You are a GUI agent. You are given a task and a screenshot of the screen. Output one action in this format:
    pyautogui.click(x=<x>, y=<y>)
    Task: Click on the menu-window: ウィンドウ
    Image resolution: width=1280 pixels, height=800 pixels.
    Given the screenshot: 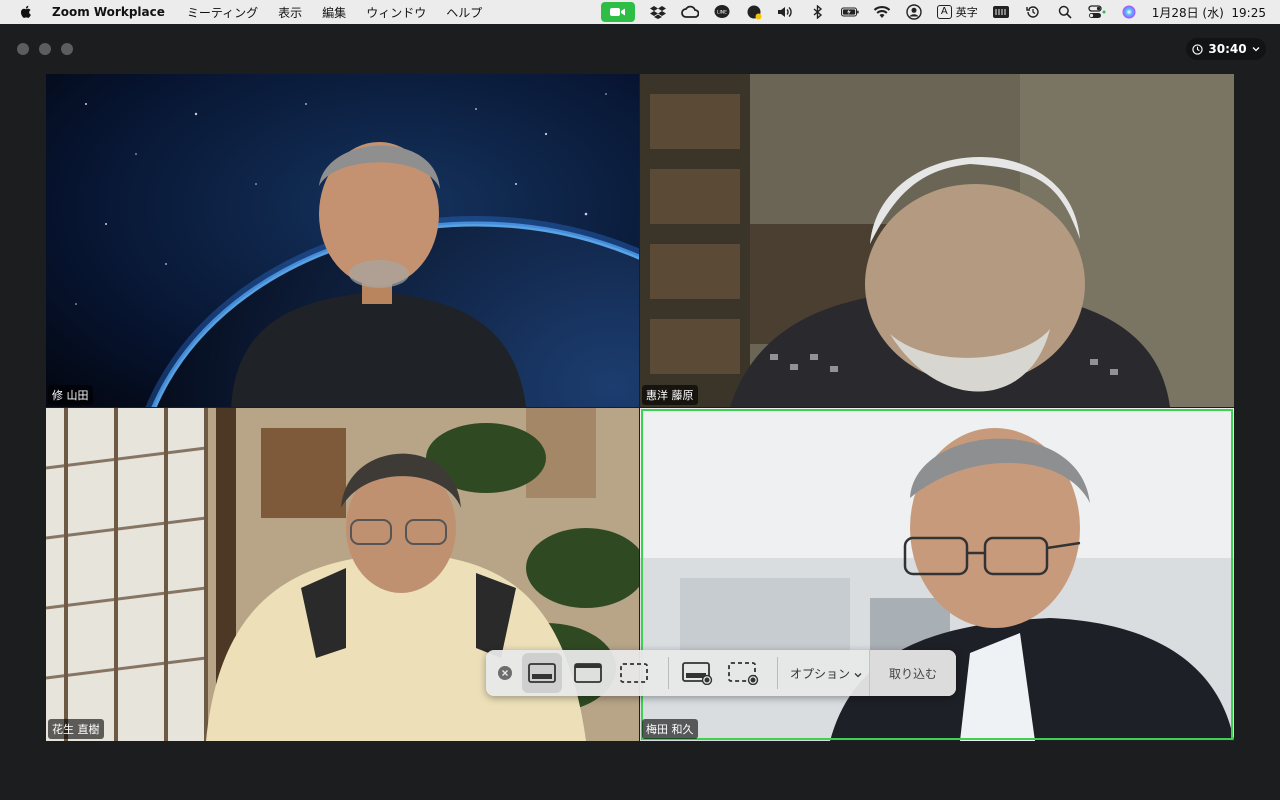 What is the action you would take?
    pyautogui.click(x=396, y=12)
    